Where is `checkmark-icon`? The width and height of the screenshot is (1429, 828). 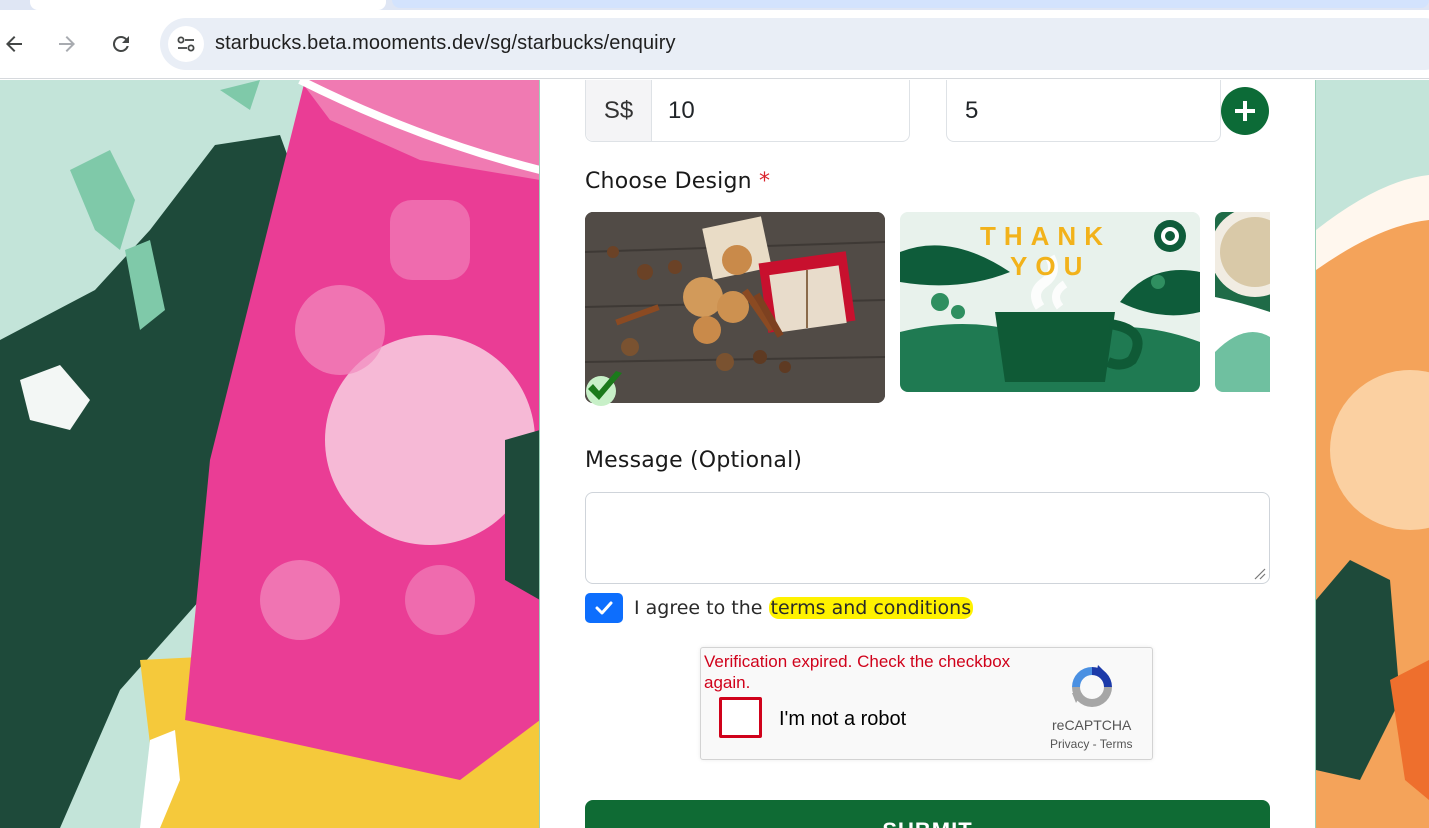 checkmark-icon is located at coordinates (604, 608).